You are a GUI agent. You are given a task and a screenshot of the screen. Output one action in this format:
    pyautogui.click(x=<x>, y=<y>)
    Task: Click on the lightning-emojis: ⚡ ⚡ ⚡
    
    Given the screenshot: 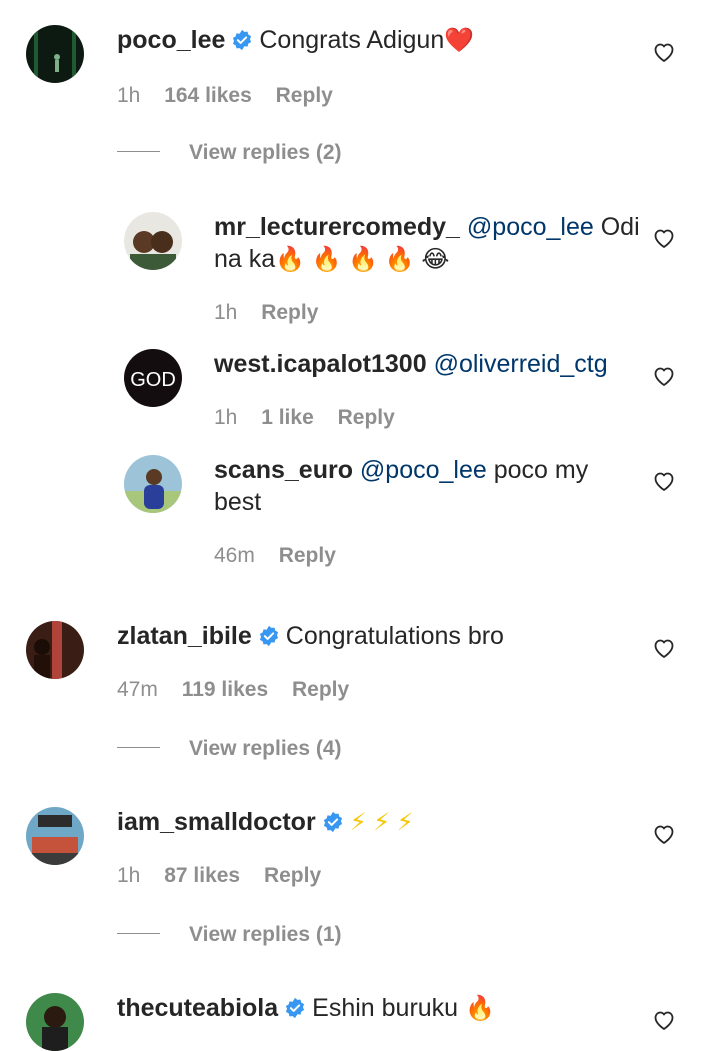 What is the action you would take?
    pyautogui.click(x=381, y=822)
    